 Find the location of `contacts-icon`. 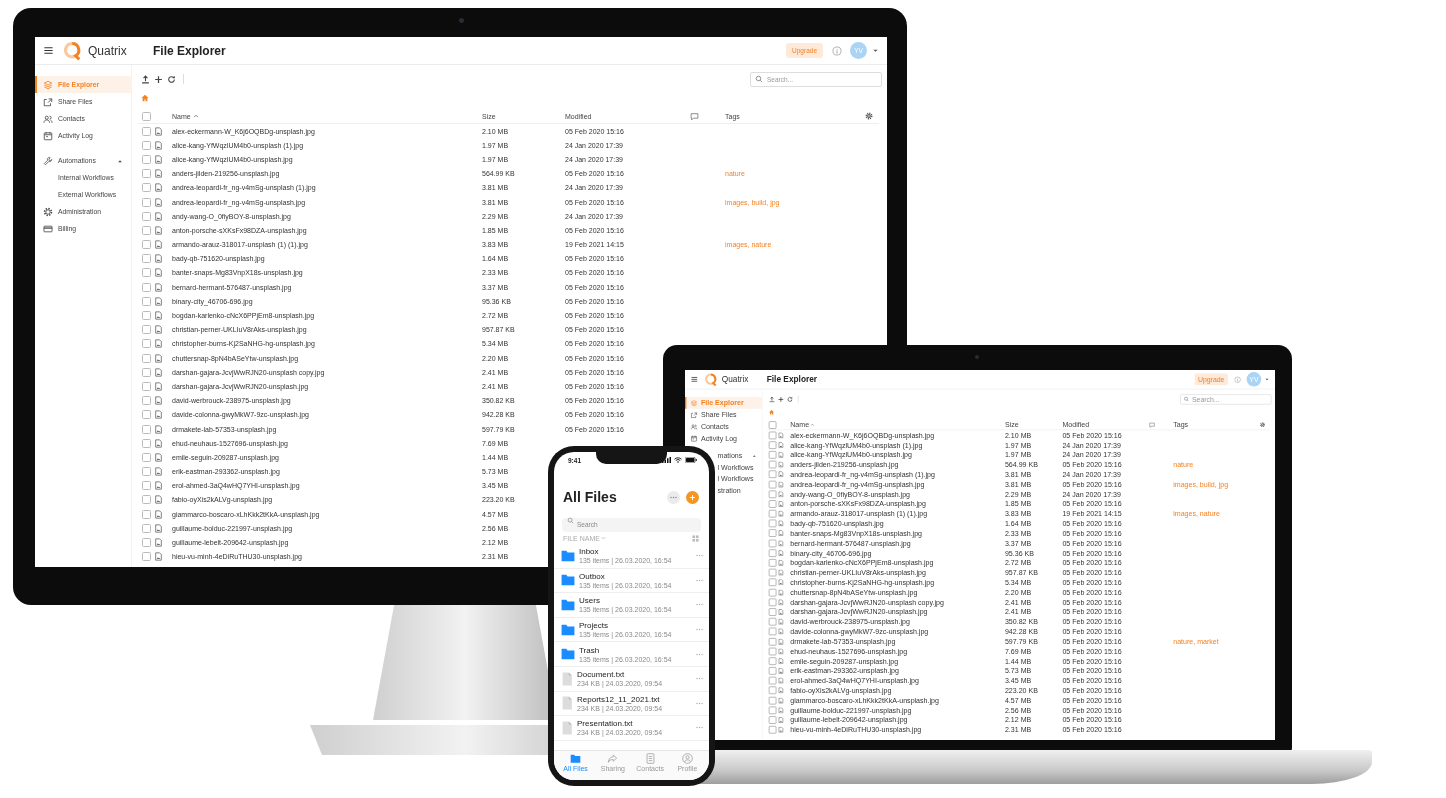

contacts-icon is located at coordinates (48, 118).